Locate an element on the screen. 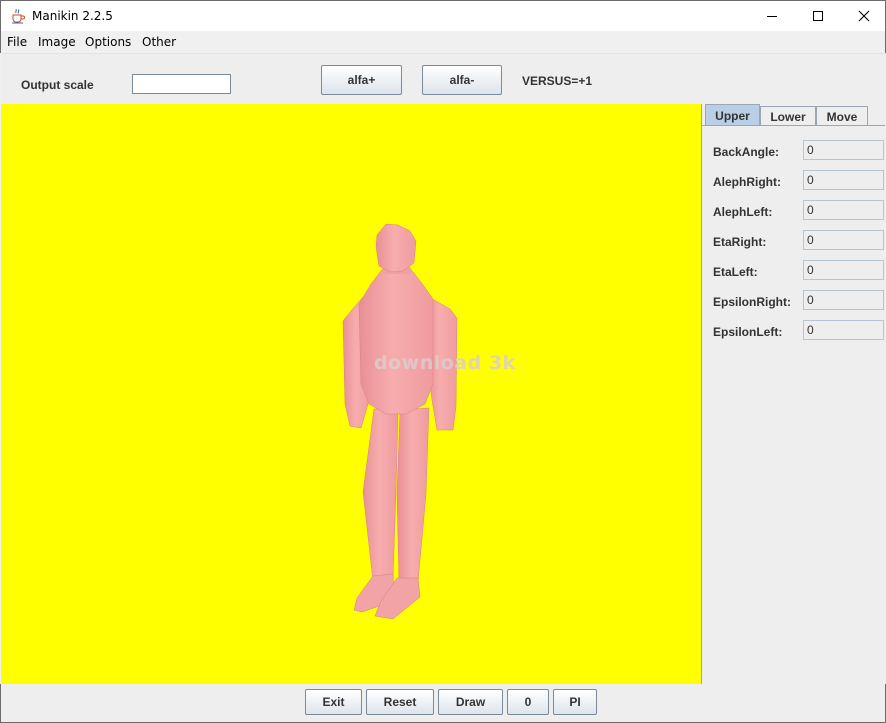 The height and width of the screenshot is (723, 886). head is located at coordinates (396, 248).